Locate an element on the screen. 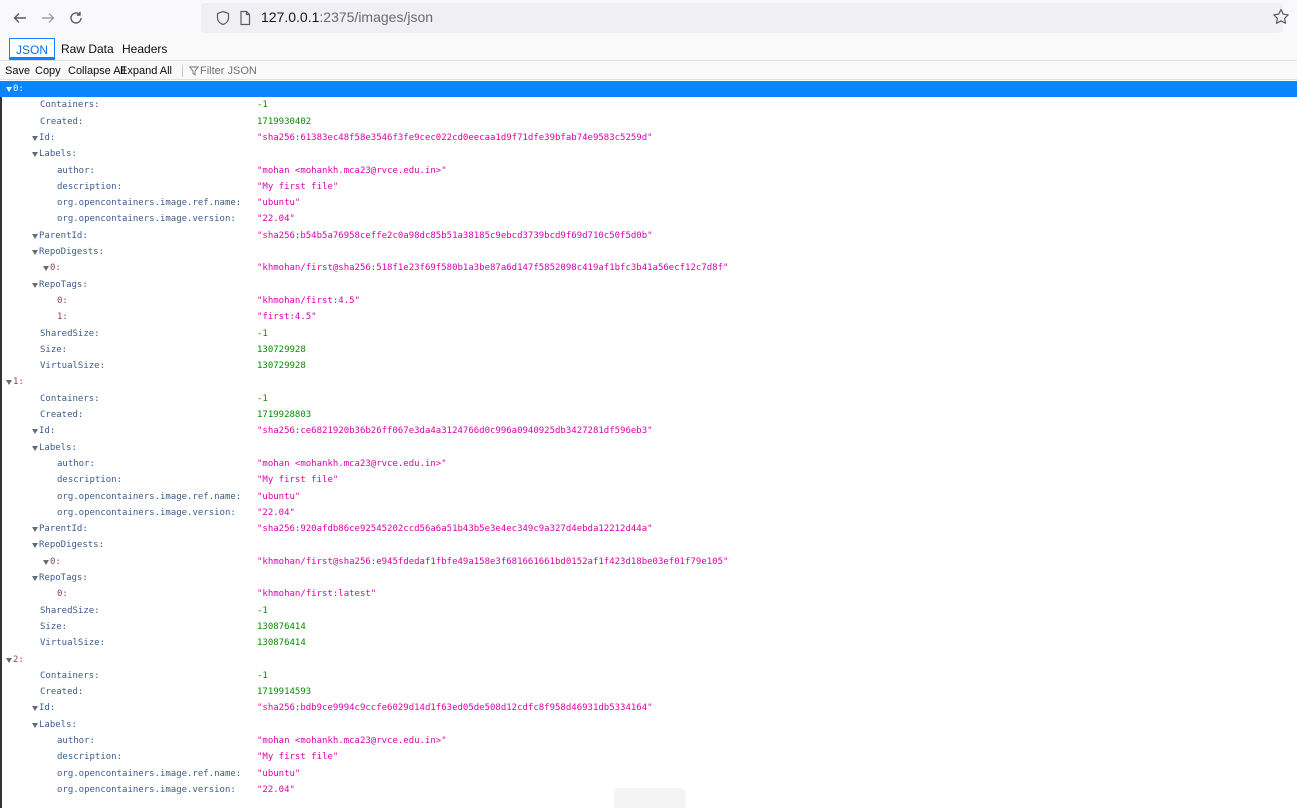 Image resolution: width=1297 pixels, height=808 pixels. filter-json-input is located at coordinates (260, 71).